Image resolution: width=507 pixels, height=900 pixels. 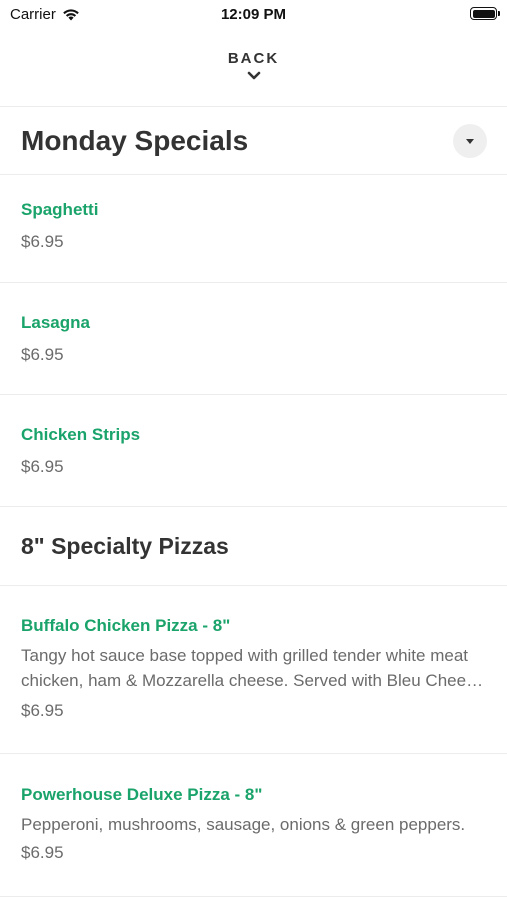 What do you see at coordinates (125, 545) in the screenshot?
I see `section-title: 8" Specialty Pizzas` at bounding box center [125, 545].